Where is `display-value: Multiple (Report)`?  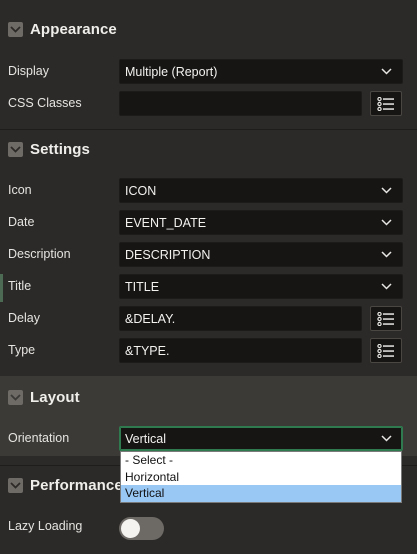 display-value: Multiple (Report) is located at coordinates (171, 72).